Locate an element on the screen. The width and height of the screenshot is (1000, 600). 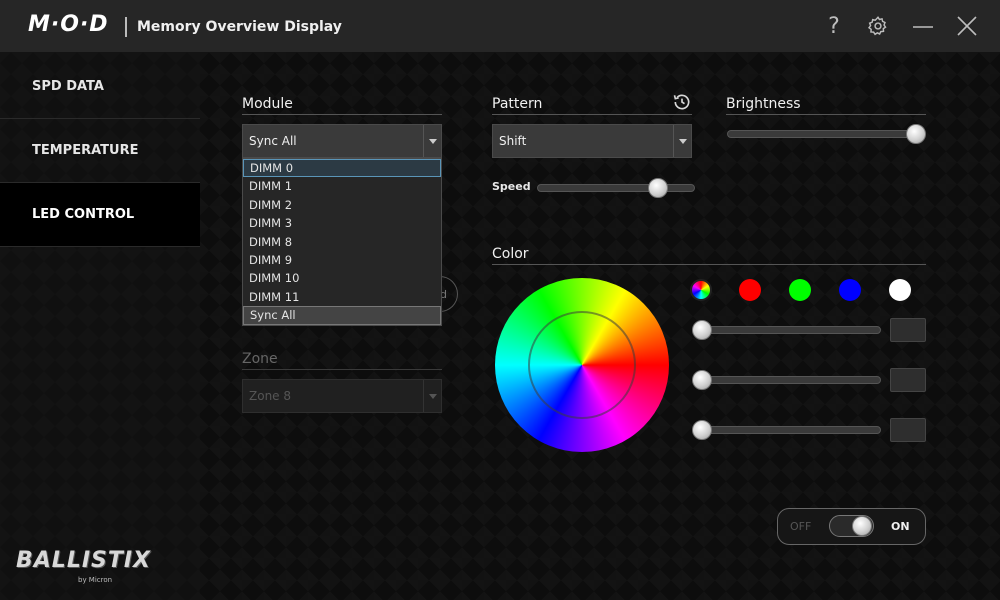
green-channel-handle is located at coordinates (702, 380).